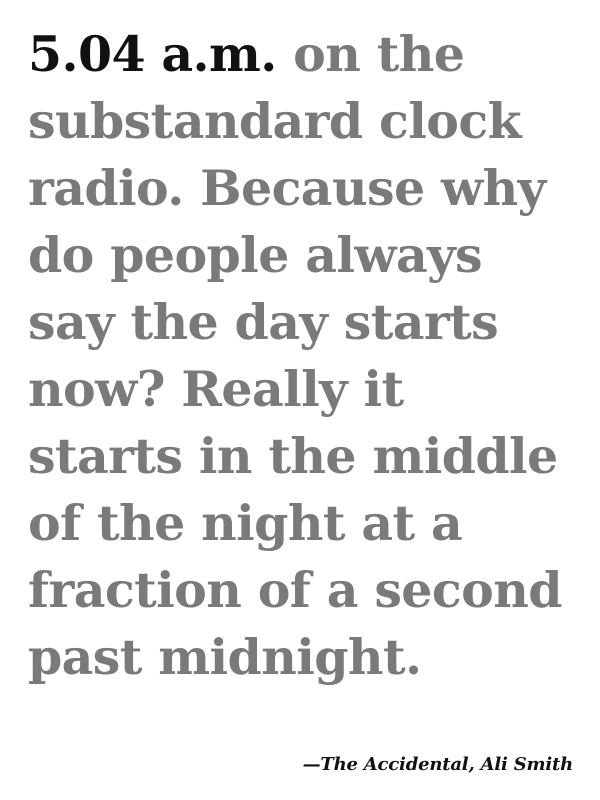 This screenshot has width=600, height=800. Describe the element at coordinates (394, 764) in the screenshot. I see `attribution-book-title: The Accidental` at that location.